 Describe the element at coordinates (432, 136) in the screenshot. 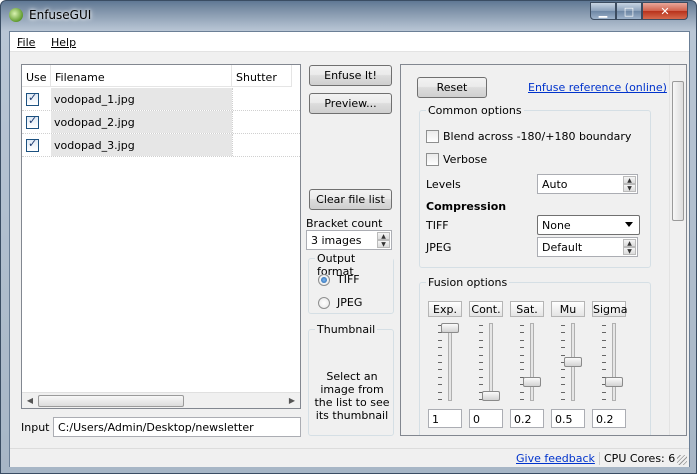

I see `blend-checkbox` at that location.